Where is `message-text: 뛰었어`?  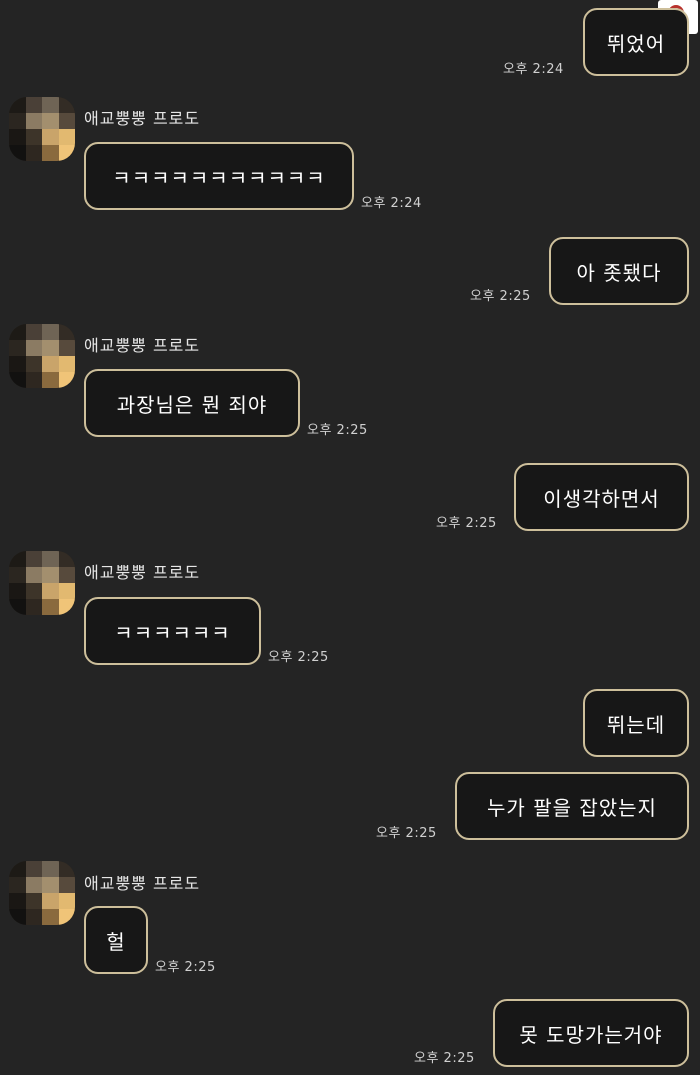 message-text: 뛰었어 is located at coordinates (636, 43).